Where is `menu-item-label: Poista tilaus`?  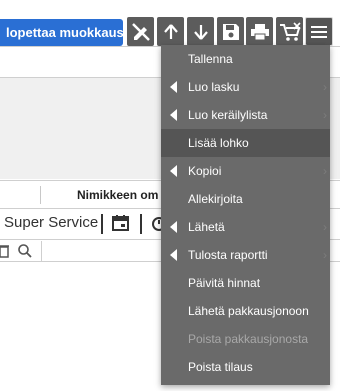 menu-item-label: Poista tilaus is located at coordinates (220, 367).